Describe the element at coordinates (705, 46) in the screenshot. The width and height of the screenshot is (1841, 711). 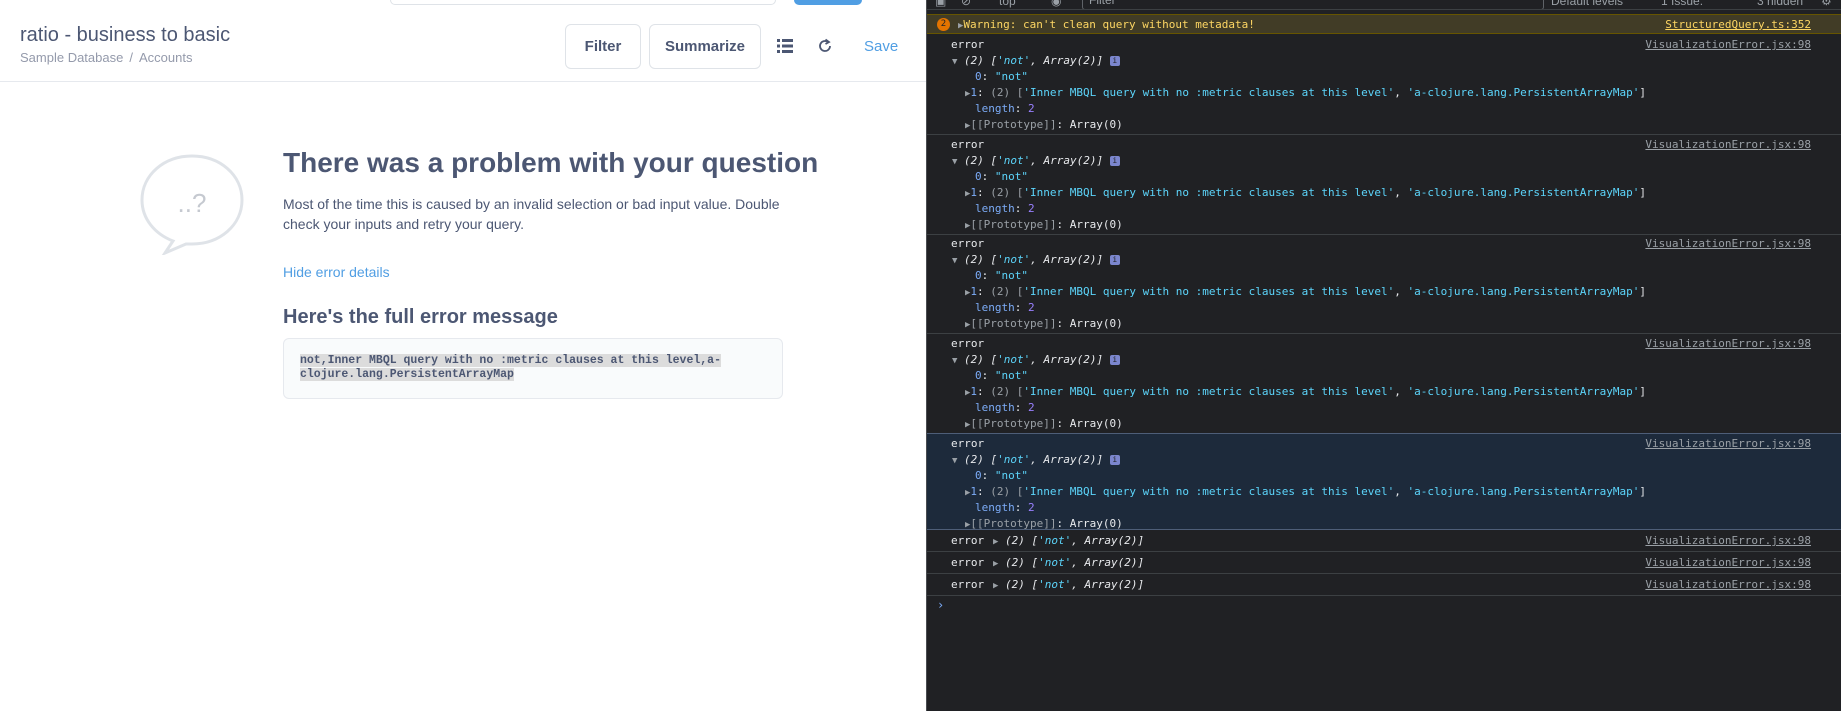
I see `summarize-button: Summarize` at that location.